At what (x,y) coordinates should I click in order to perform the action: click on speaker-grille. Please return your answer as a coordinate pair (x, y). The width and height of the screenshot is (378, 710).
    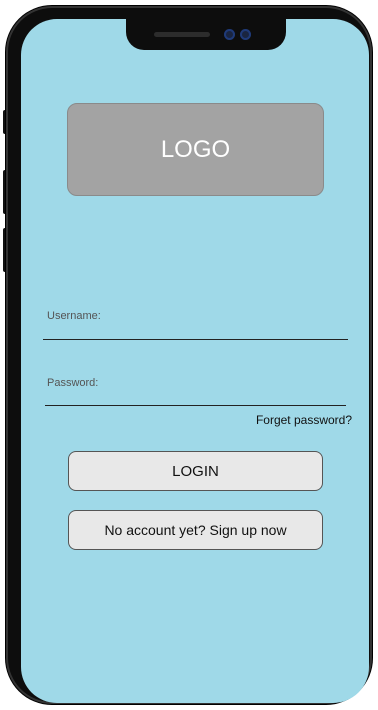
    Looking at the image, I should click on (182, 34).